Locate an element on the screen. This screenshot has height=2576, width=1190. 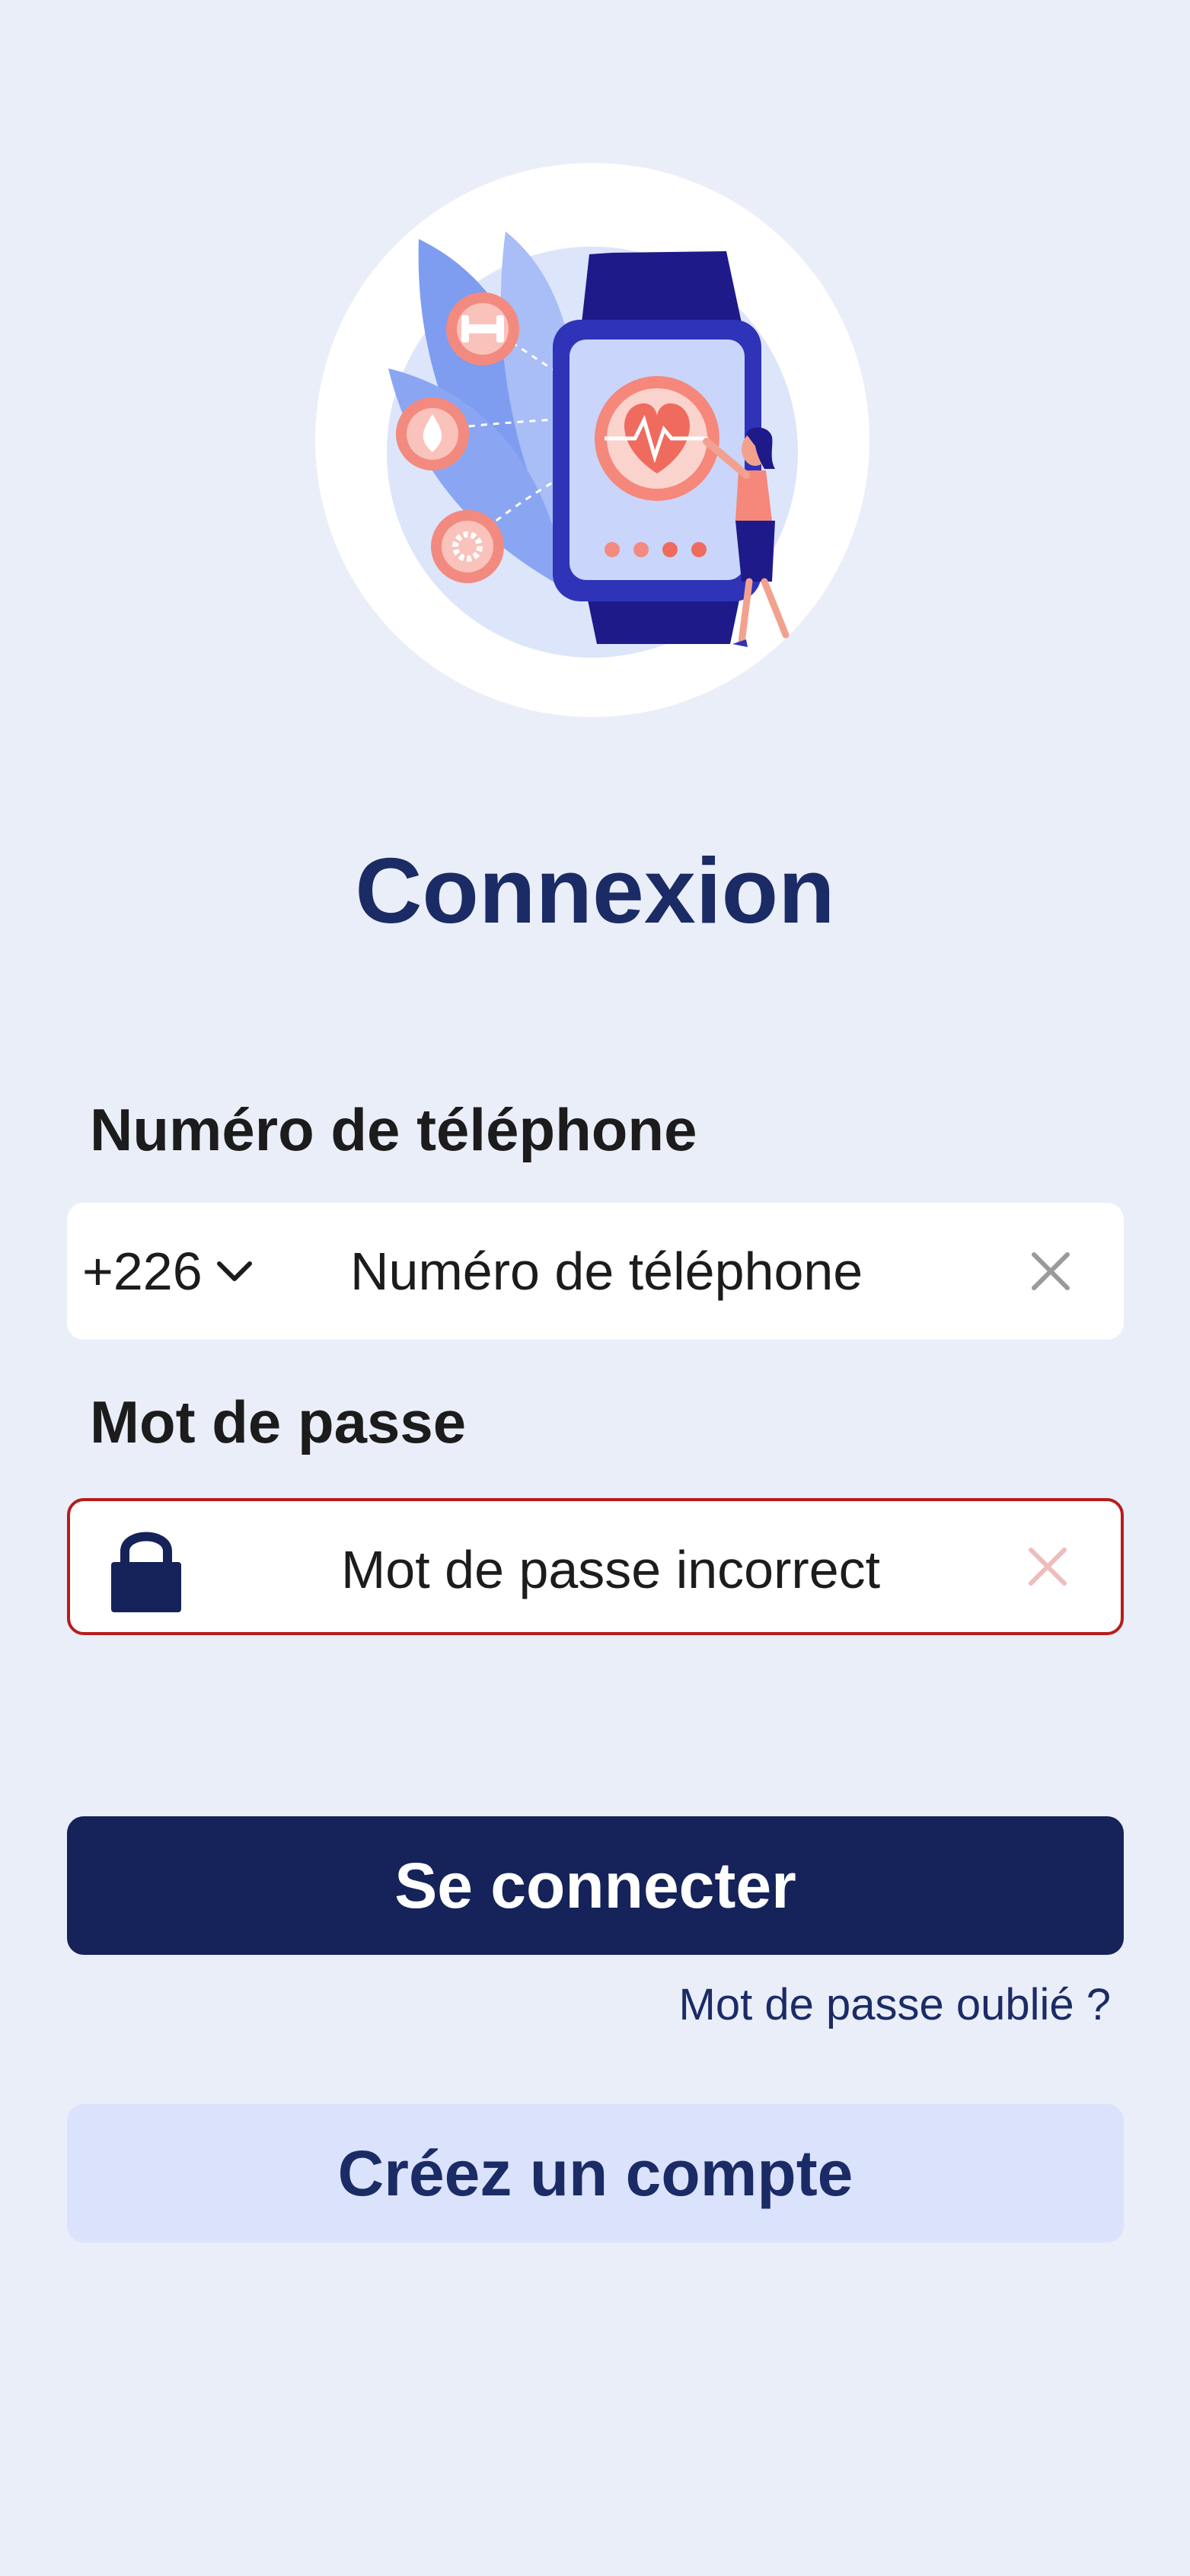
password-input-field: Mot de passe incorrect is located at coordinates (595, 1566).